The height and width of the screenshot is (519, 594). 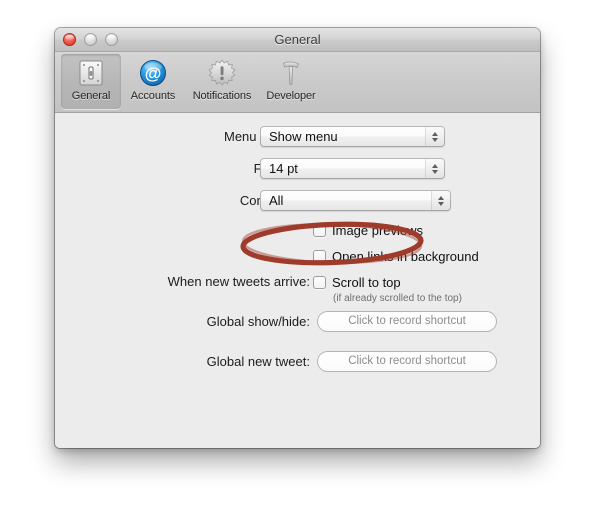 What do you see at coordinates (91, 73) in the screenshot?
I see `light-switch-icon` at bounding box center [91, 73].